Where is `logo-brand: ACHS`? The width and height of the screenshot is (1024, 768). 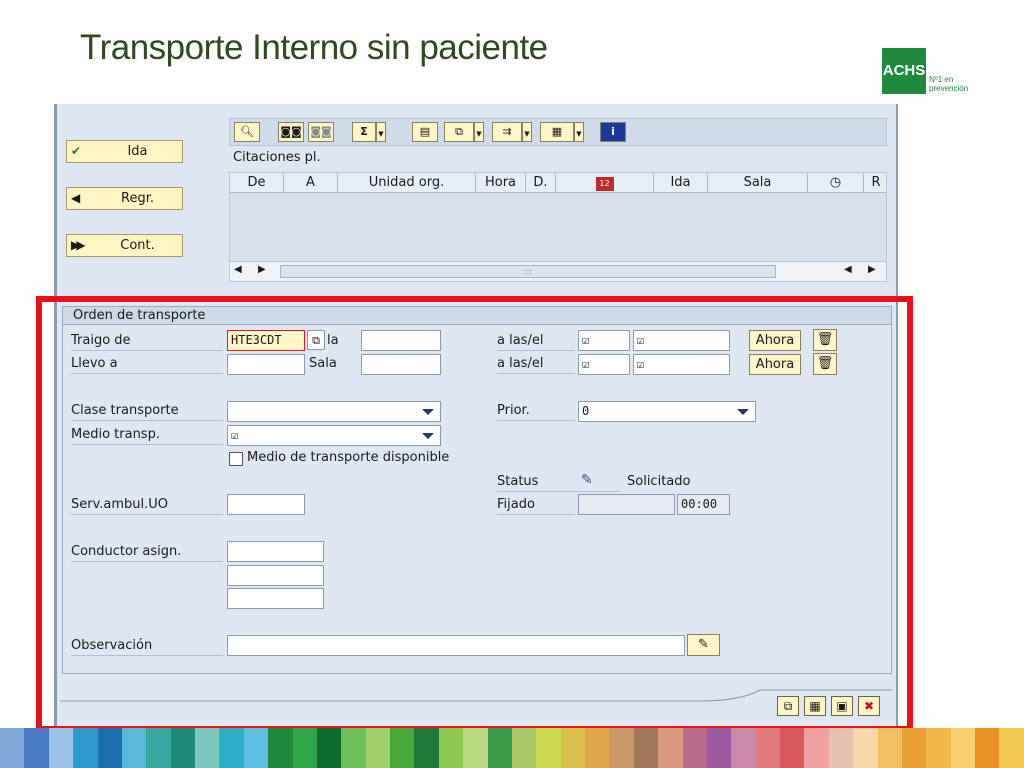
logo-brand: ACHS is located at coordinates (904, 71).